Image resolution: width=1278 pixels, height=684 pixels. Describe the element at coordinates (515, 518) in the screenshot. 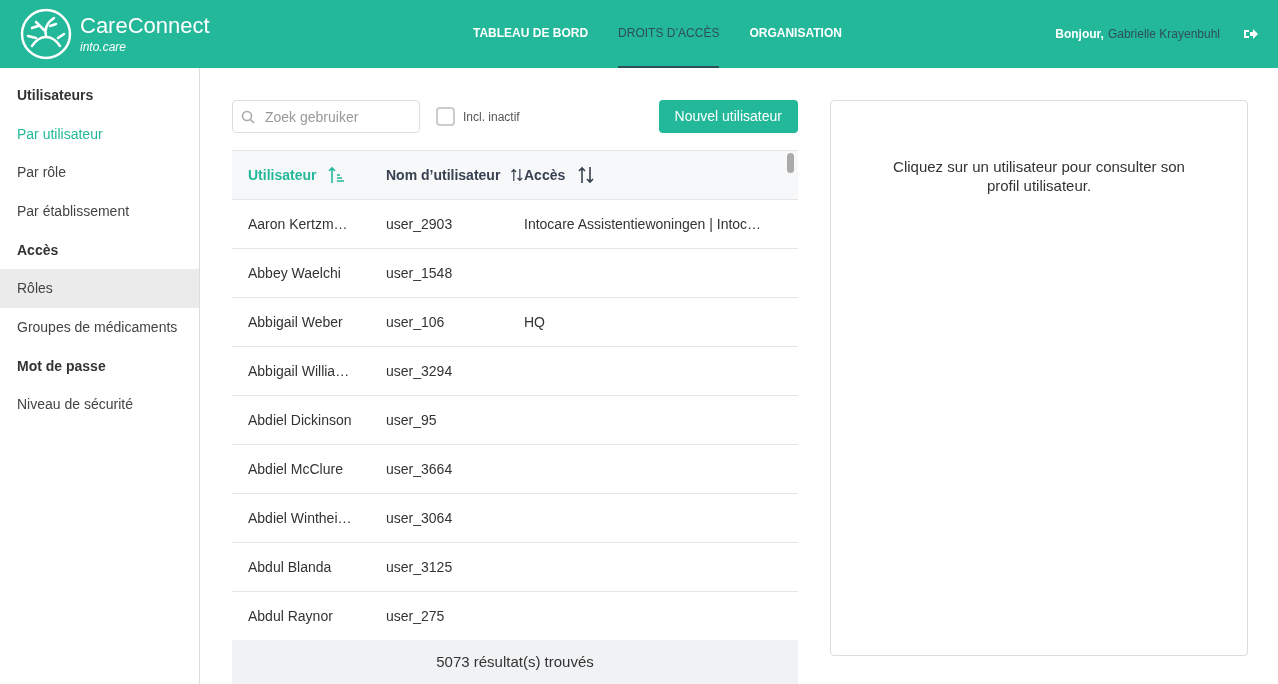

I see `table-row: Abdiel Winthei… user_3064` at that location.